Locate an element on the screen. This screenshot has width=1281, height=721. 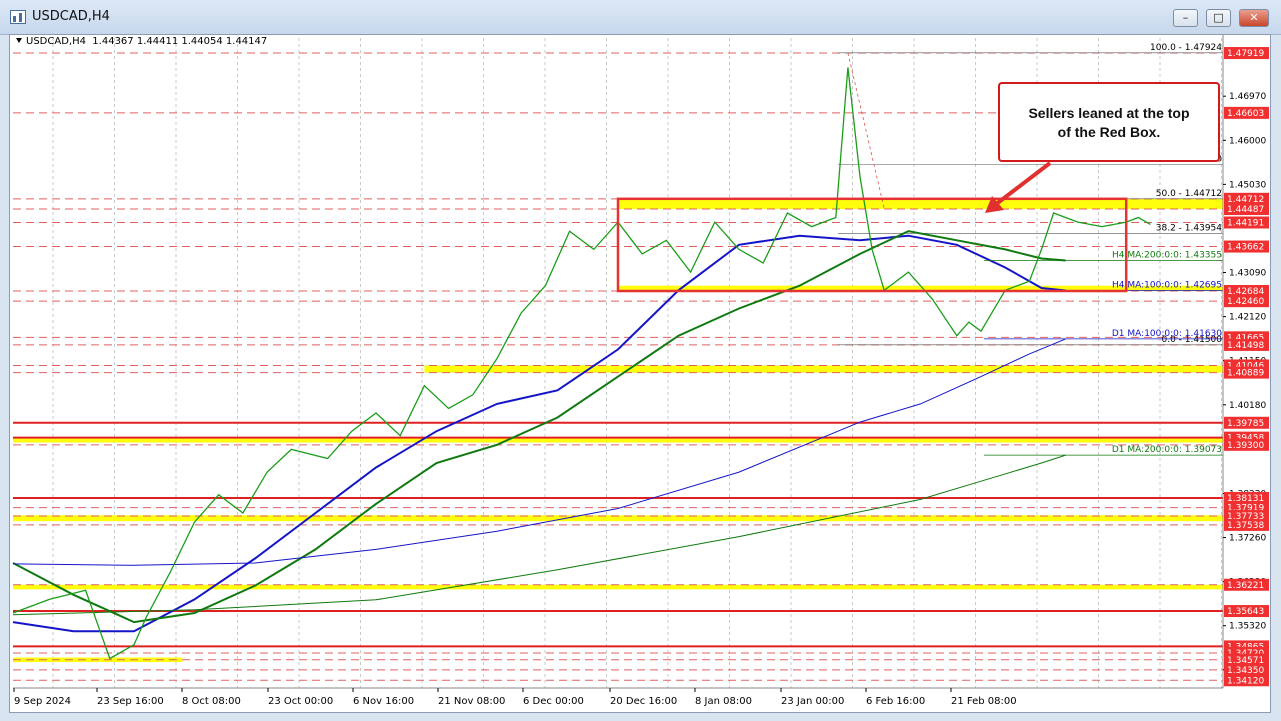
price-tag-label: 1.39300 is located at coordinates (1245, 446).